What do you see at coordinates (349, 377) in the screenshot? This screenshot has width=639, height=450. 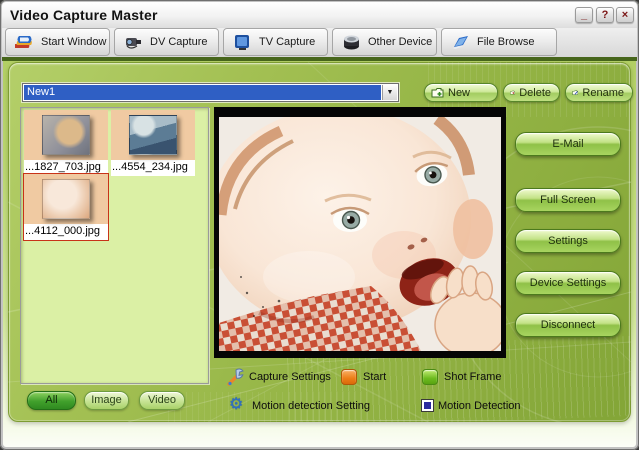 I see `start-swatch` at bounding box center [349, 377].